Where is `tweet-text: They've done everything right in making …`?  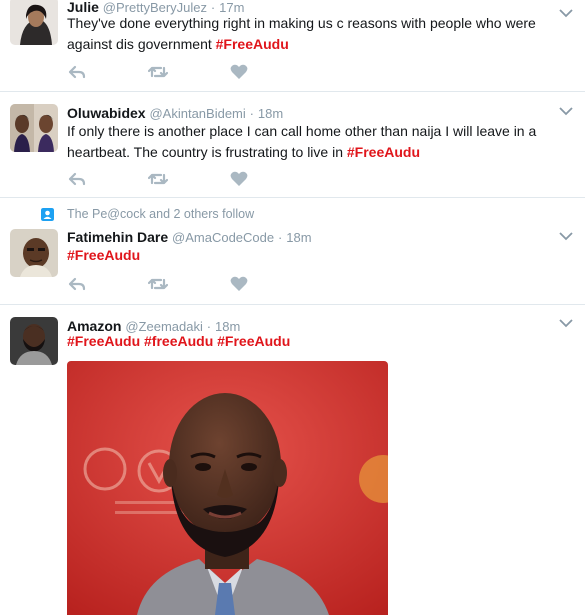 tweet-text: They've done everything right in making … is located at coordinates (317, 34).